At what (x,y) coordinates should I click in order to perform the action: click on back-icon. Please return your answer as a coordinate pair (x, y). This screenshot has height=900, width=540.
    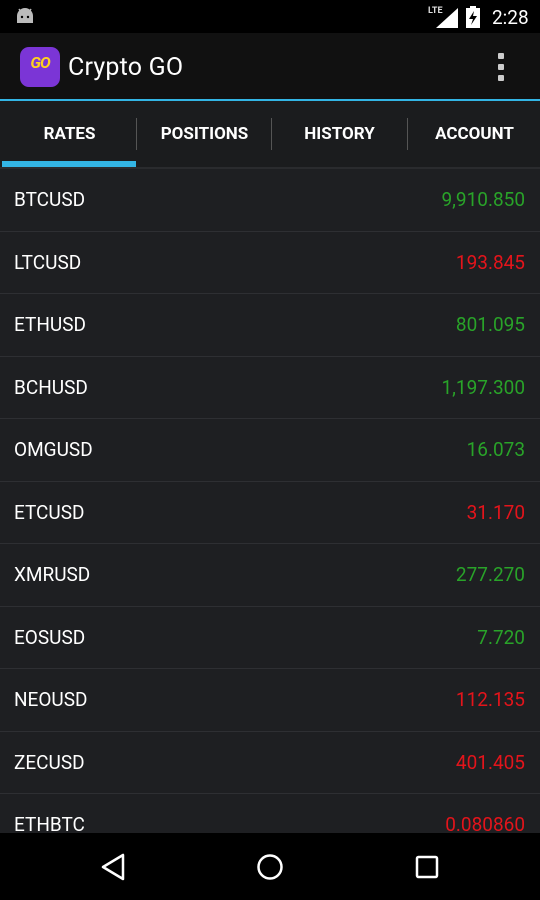
    Looking at the image, I should click on (113, 867).